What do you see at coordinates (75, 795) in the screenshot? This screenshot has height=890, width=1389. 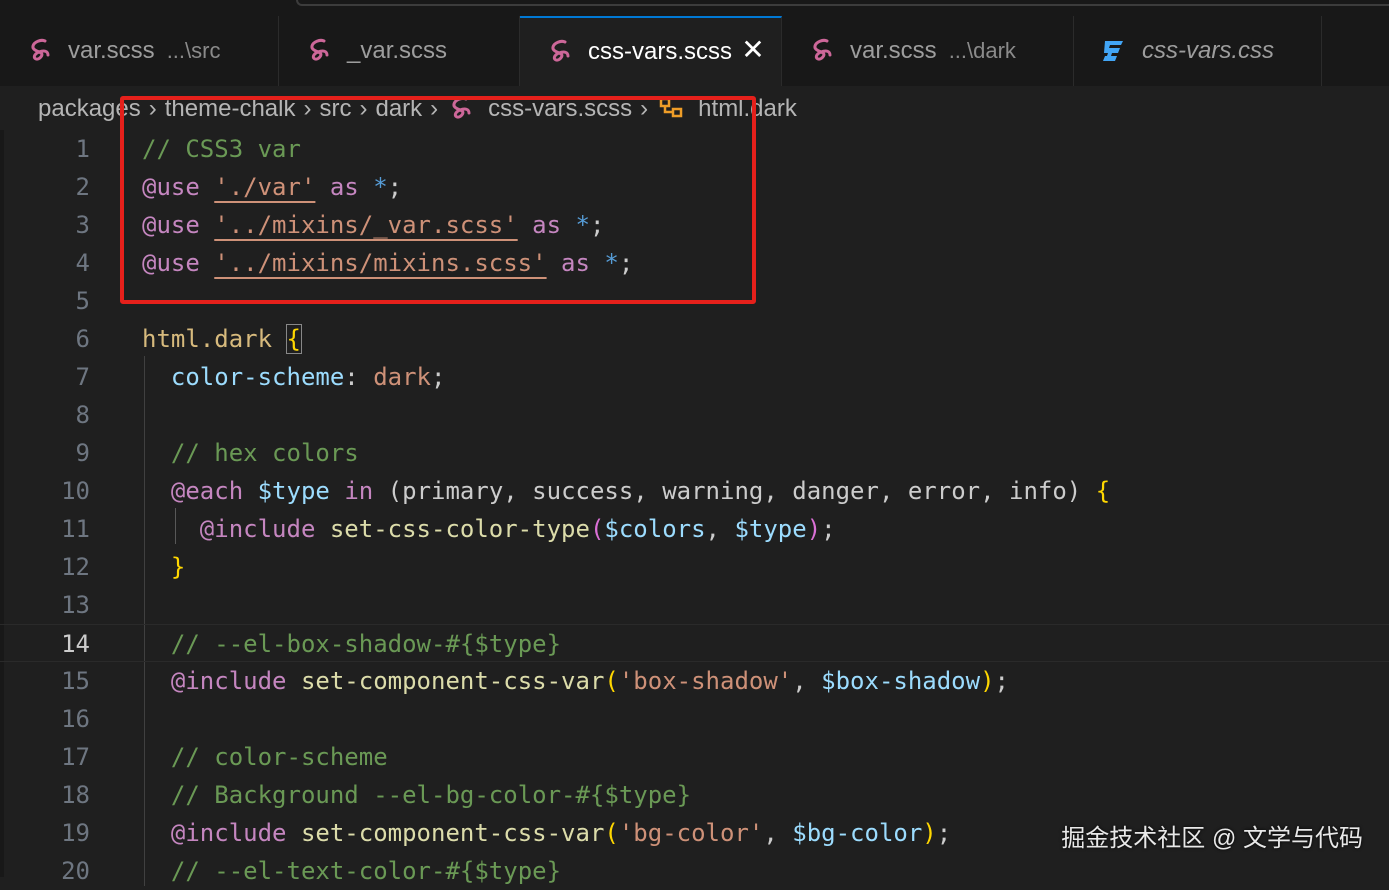 I see `line-number: 18` at bounding box center [75, 795].